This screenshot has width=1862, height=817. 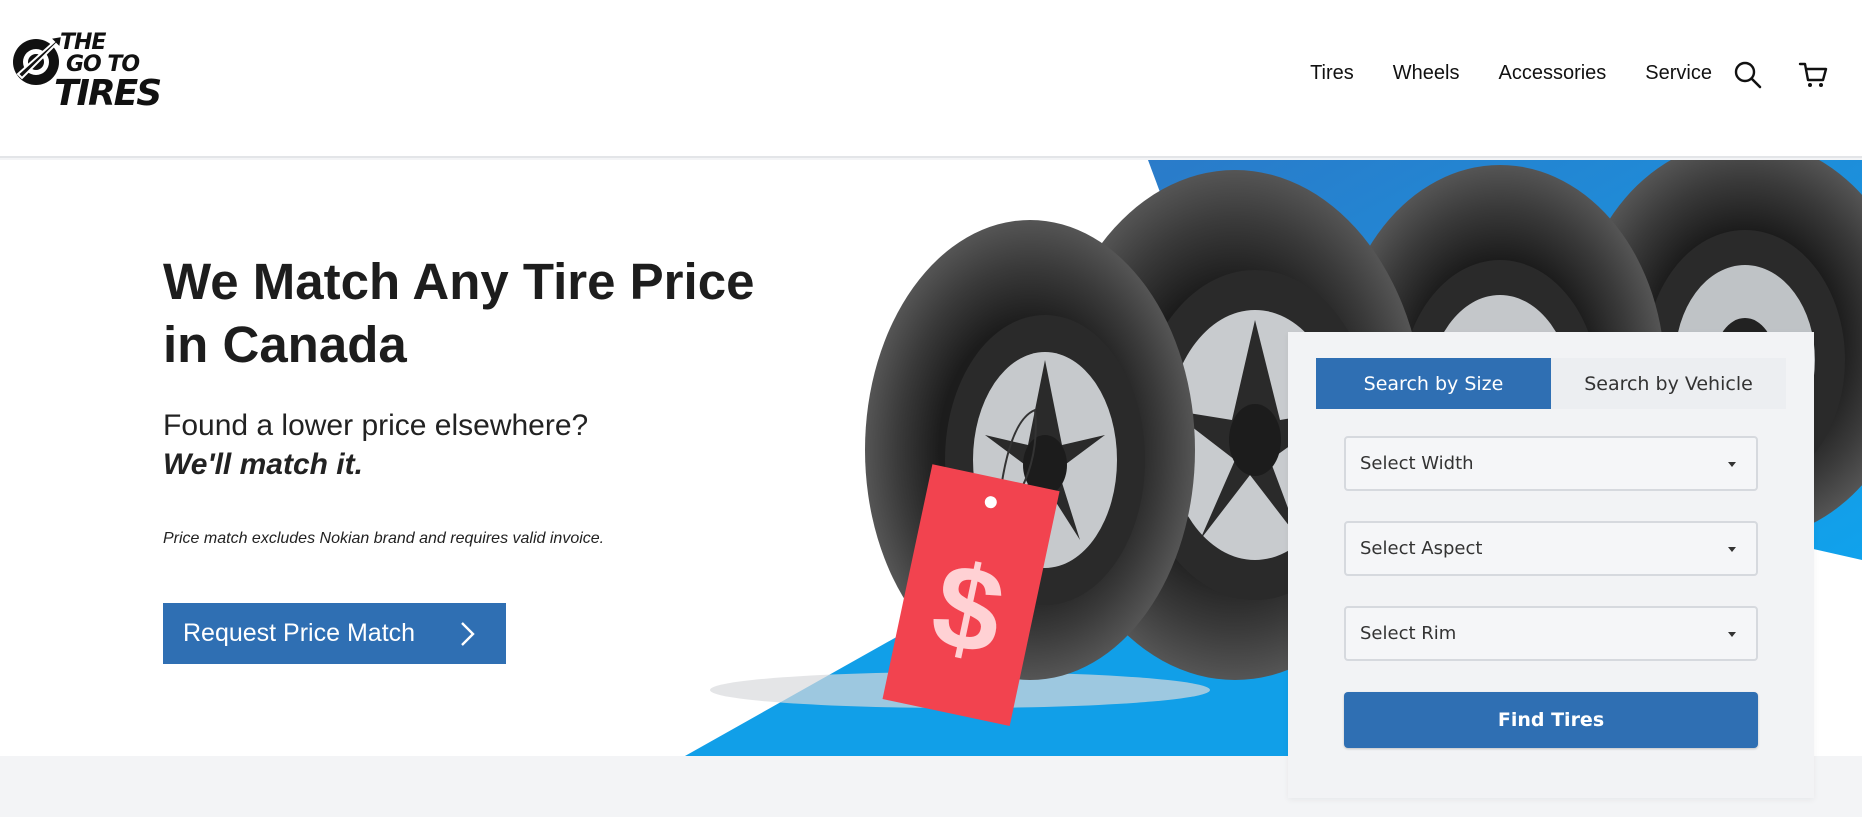 I want to click on tab-search-by-size: Search by Size, so click(x=1433, y=383).